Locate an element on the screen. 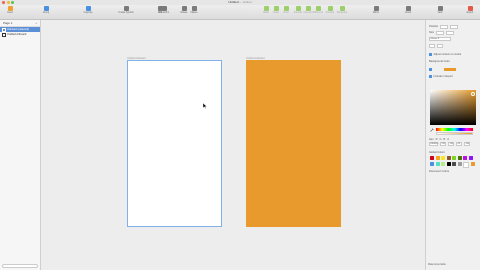  make-exportable-button: Make Exportable is located at coordinates (437, 264).